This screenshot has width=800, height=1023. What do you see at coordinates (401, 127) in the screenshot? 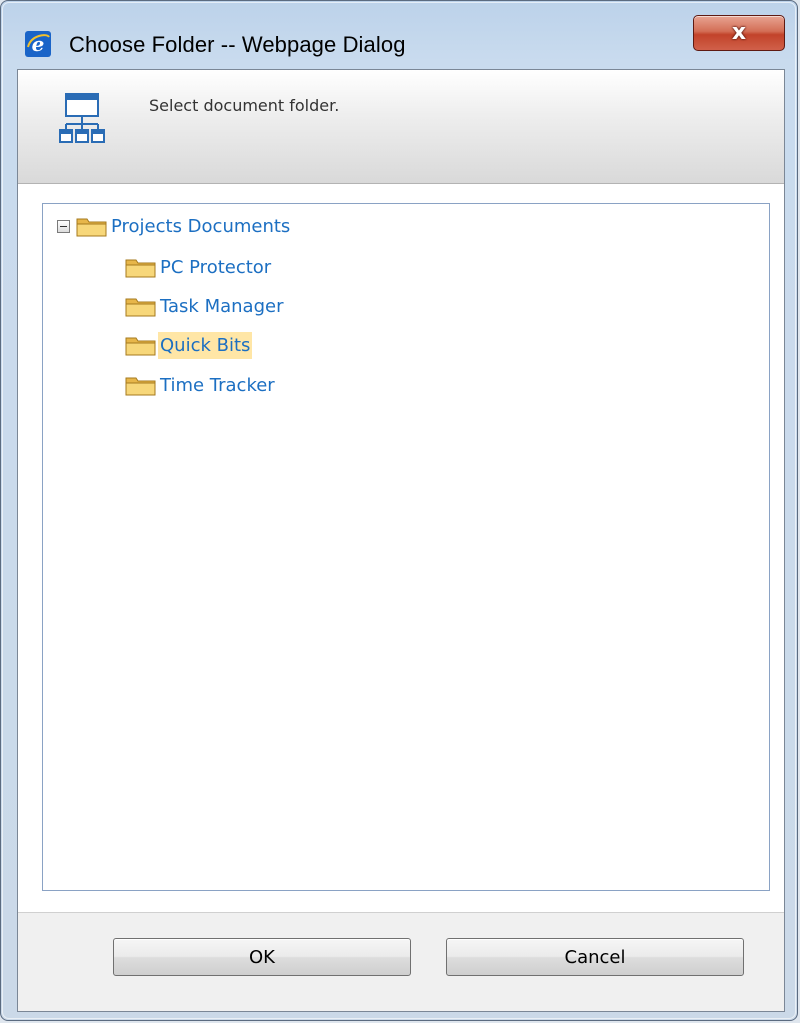
I see `dialog-header: Select document folder.` at bounding box center [401, 127].